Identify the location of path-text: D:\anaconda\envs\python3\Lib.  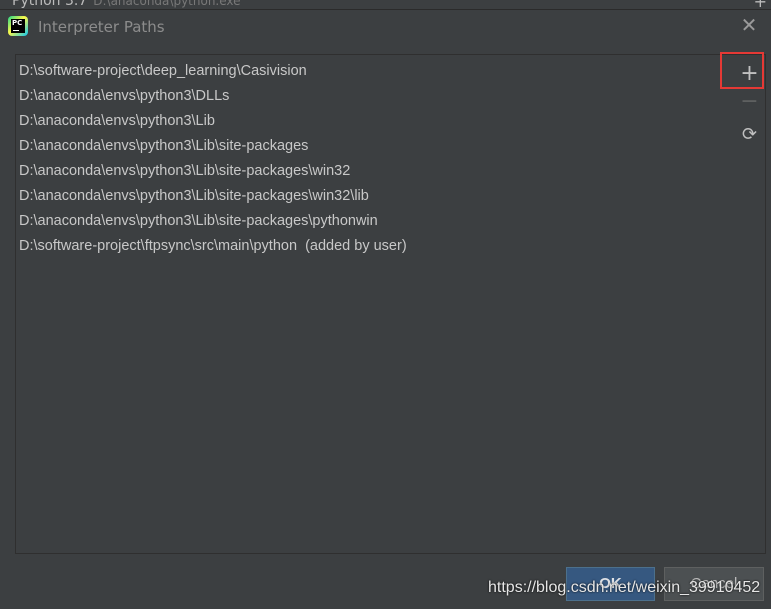
(117, 121).